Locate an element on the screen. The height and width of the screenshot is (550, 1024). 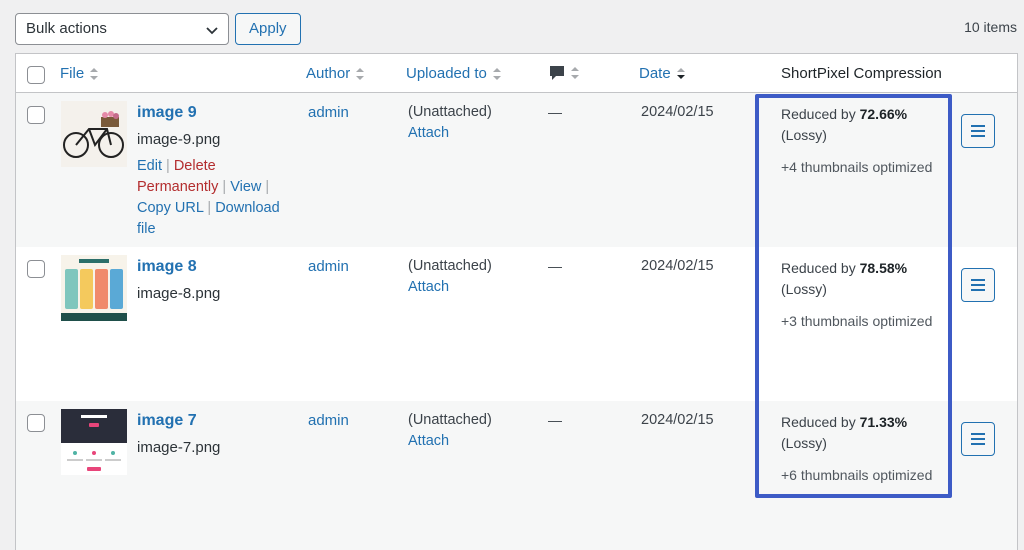
comment-bubble-icon is located at coordinates (557, 73).